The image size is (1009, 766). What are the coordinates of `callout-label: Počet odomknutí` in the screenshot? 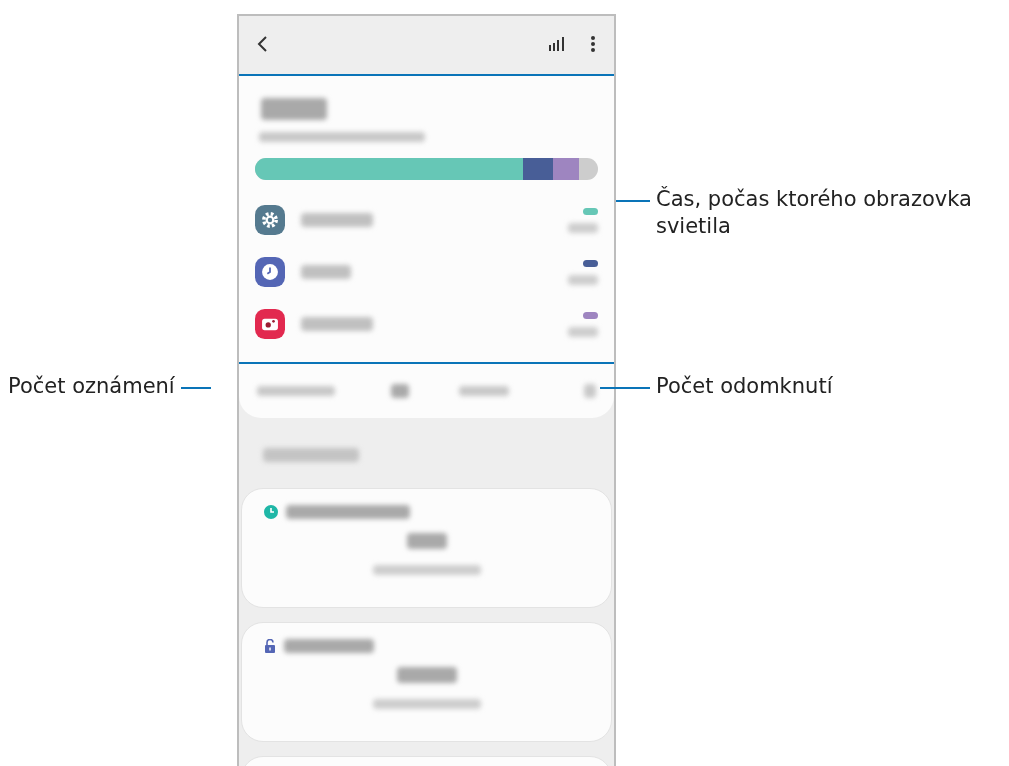 It's located at (744, 386).